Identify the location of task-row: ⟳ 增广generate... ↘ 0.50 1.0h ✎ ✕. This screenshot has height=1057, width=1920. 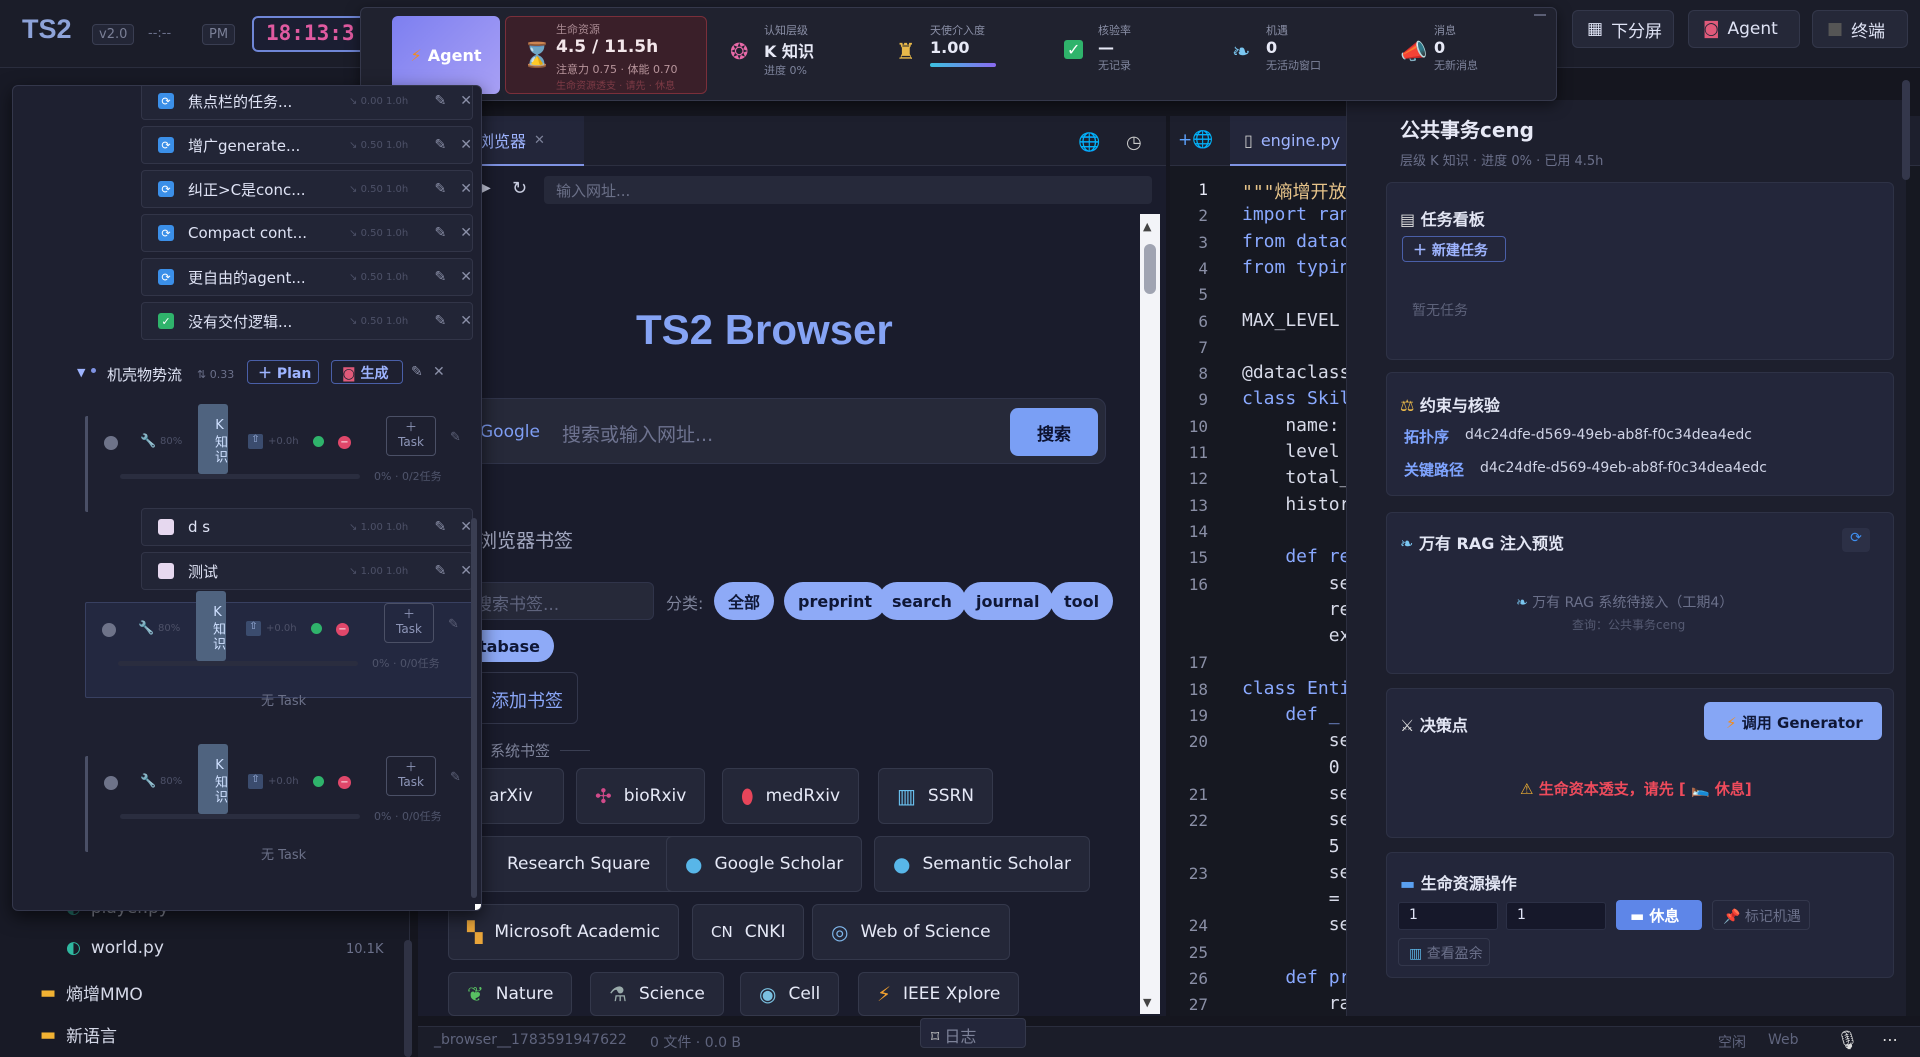
(307, 145).